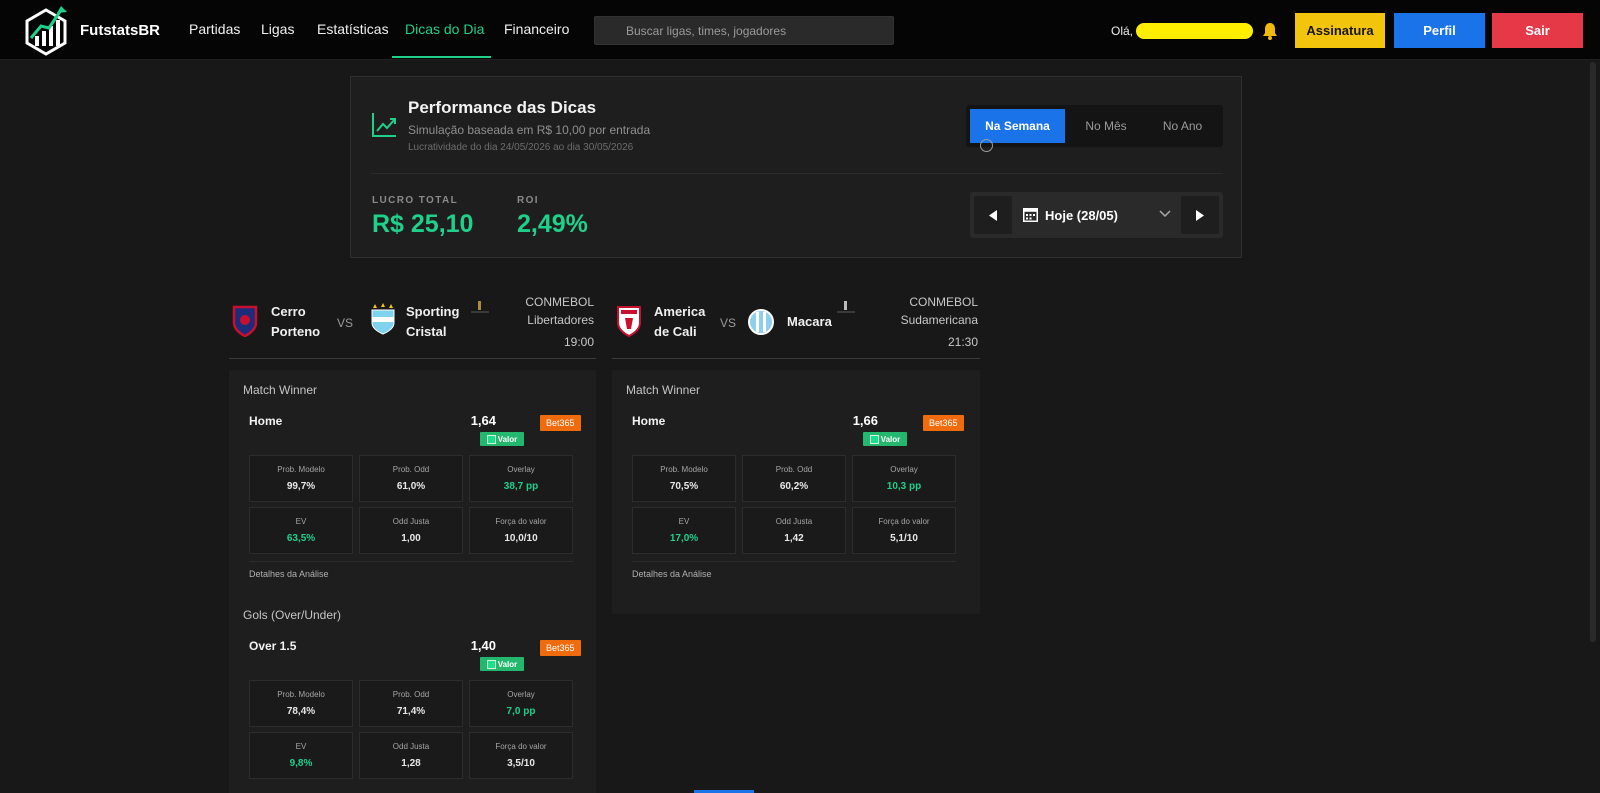  Describe the element at coordinates (559, 311) in the screenshot. I see `league-name: CONMEBOL Libertadores` at that location.